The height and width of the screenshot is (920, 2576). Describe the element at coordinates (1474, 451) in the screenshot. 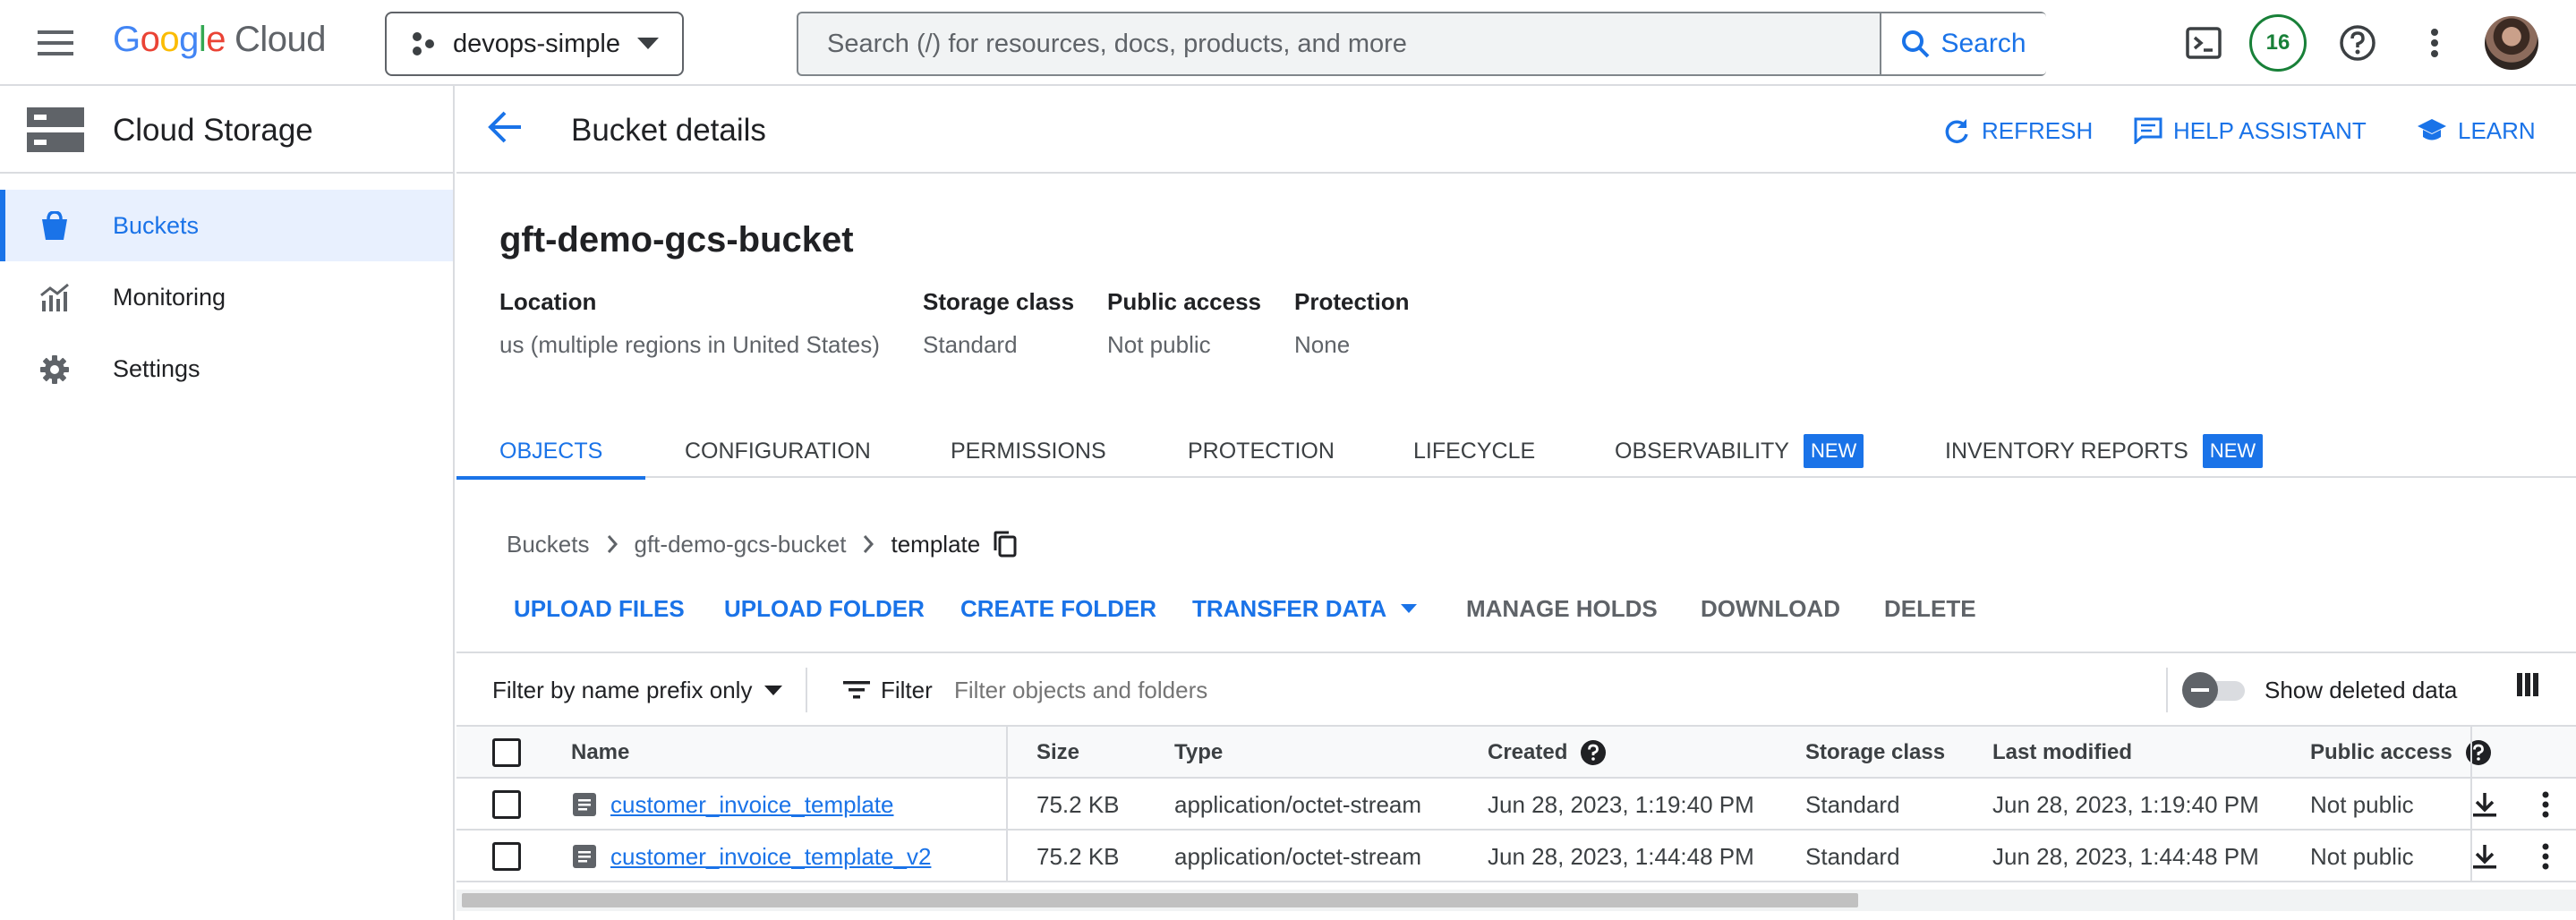

I see `tab-lifecycle: LIFECYCLE` at that location.